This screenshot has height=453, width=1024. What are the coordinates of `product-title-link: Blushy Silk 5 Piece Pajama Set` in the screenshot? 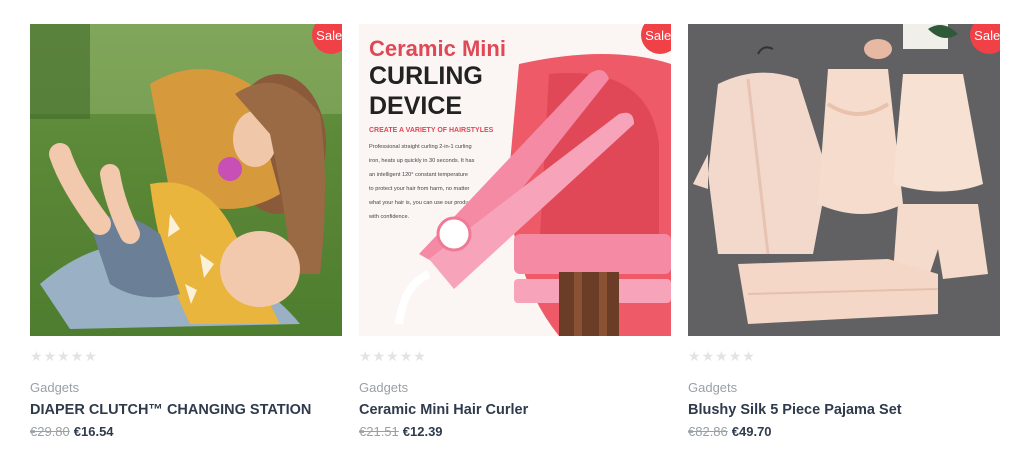 It's located at (844, 410).